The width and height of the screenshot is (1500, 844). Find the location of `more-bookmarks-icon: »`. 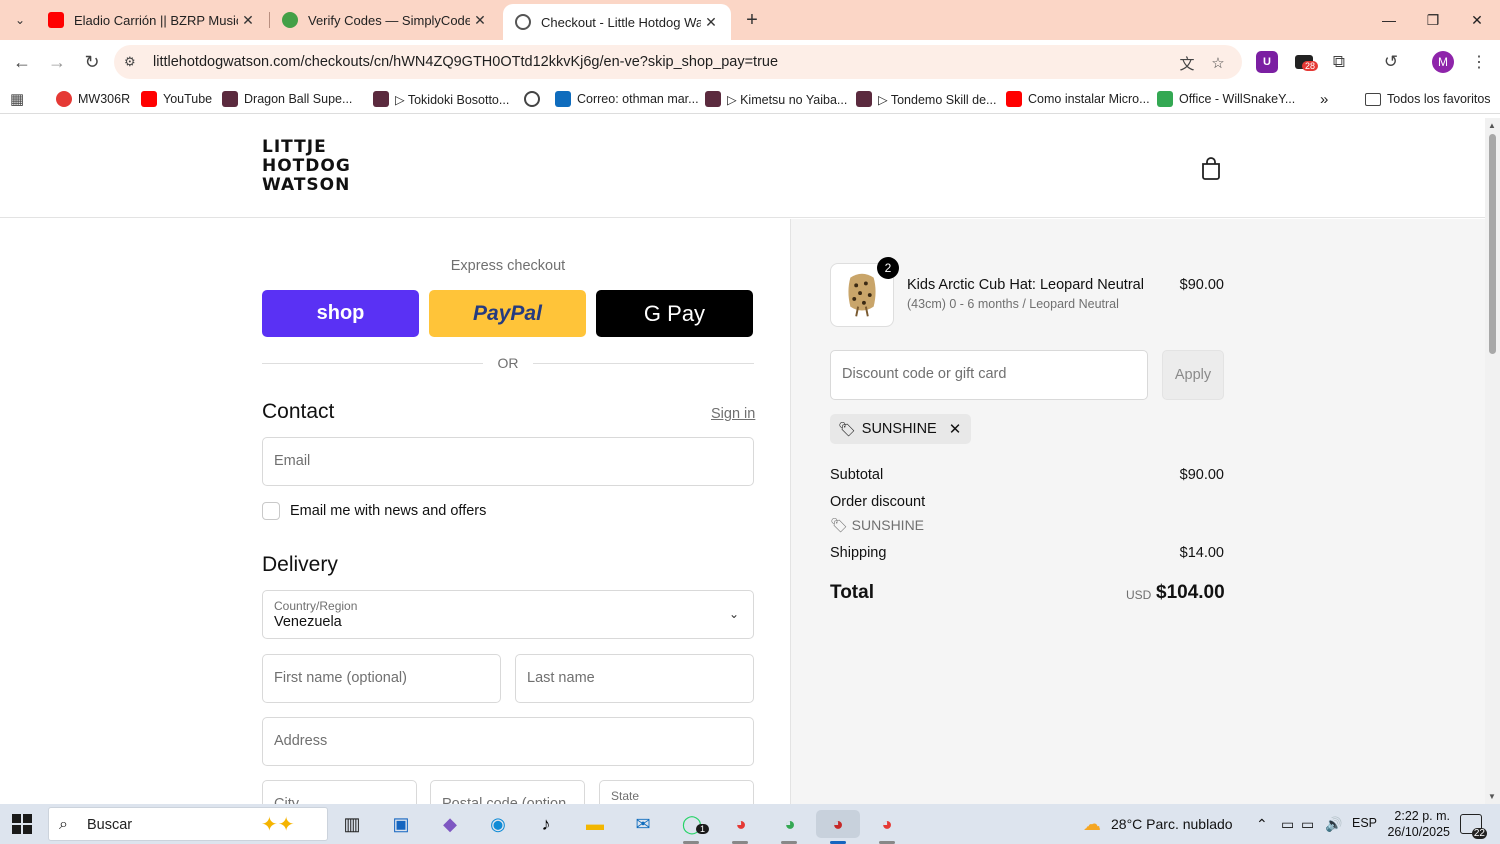

more-bookmarks-icon: » is located at coordinates (1324, 99).